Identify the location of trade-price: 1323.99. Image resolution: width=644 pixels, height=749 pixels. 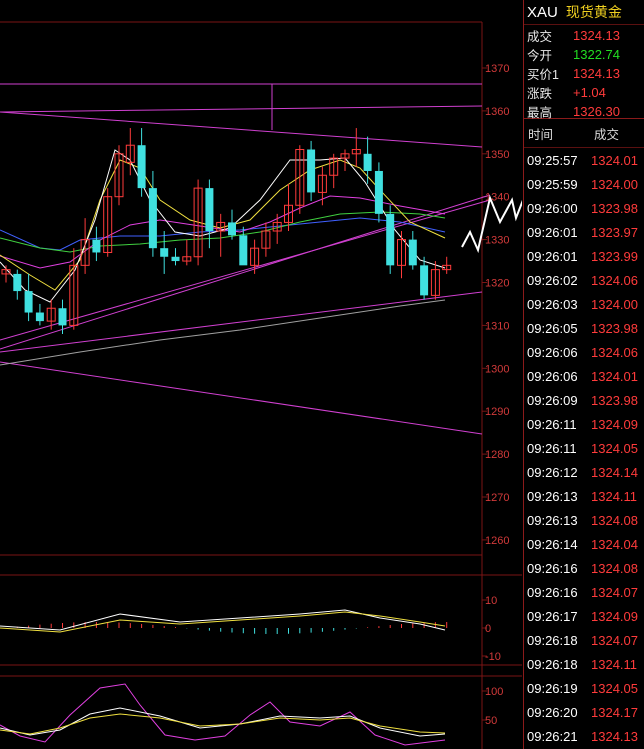
(614, 256).